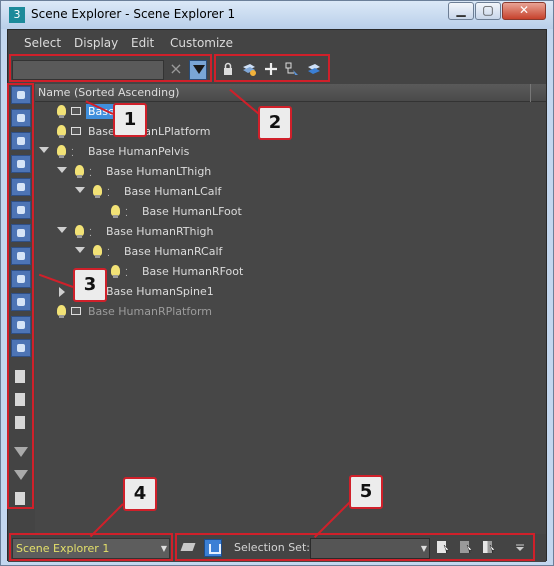  I want to click on add-layer-icon, so click(249, 69).